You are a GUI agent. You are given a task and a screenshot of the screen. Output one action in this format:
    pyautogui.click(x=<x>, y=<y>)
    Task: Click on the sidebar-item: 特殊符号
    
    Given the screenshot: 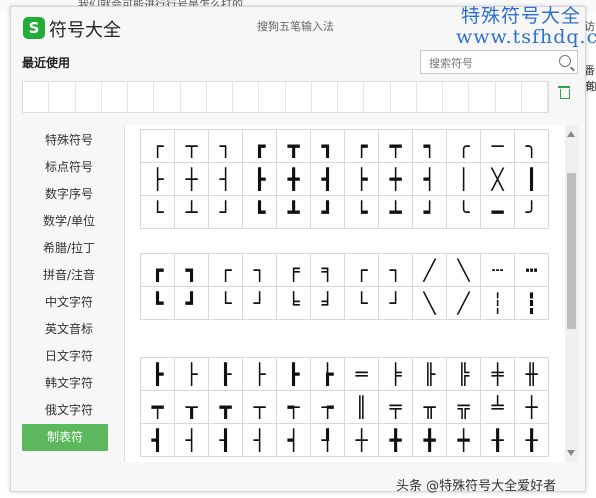 What is the action you would take?
    pyautogui.click(x=69, y=140)
    